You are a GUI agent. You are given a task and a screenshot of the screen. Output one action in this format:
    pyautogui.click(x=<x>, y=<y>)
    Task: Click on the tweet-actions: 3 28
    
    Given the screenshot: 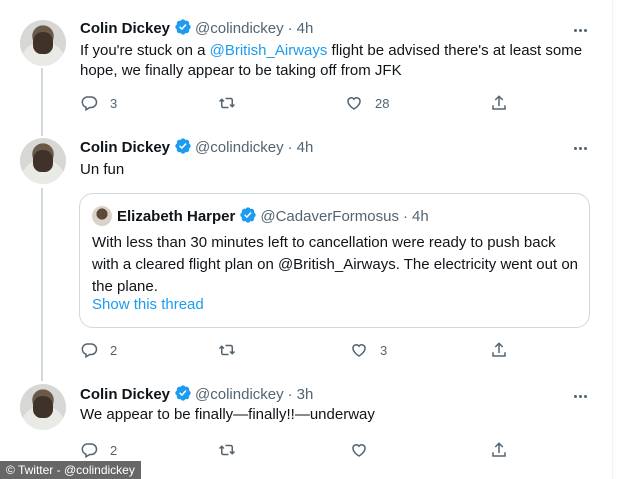 What is the action you would take?
    pyautogui.click(x=300, y=104)
    